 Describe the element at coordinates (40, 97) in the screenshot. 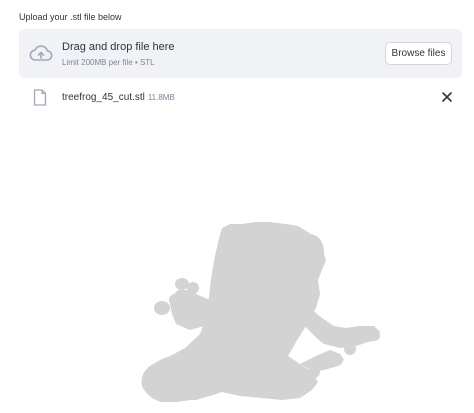

I see `file-icon` at that location.